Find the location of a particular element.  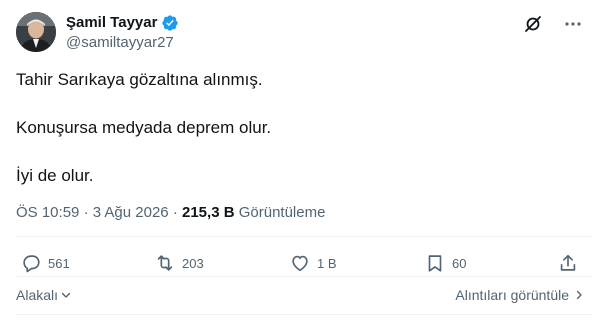

tweet-time: ÖS 10:59 is located at coordinates (47, 212).